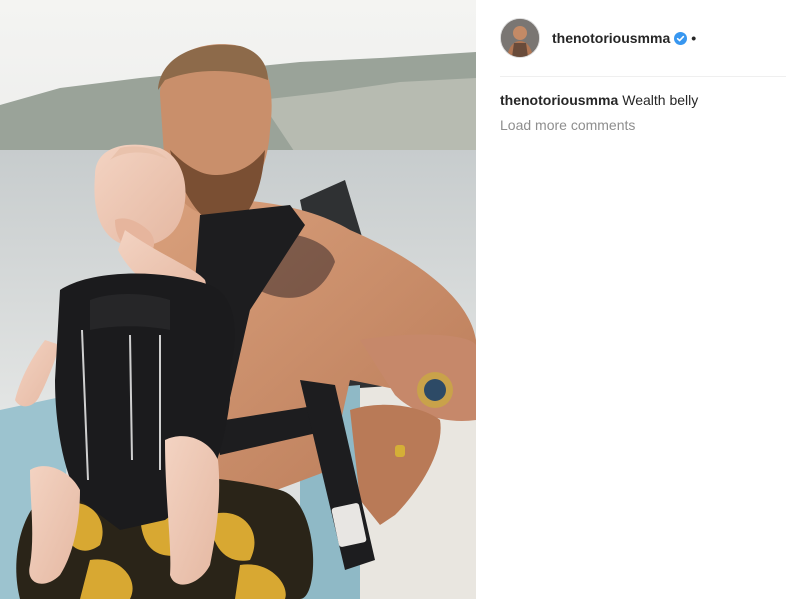 This screenshot has height=599, width=794. What do you see at coordinates (611, 38) in the screenshot?
I see `author-username: thenotoriousmma` at bounding box center [611, 38].